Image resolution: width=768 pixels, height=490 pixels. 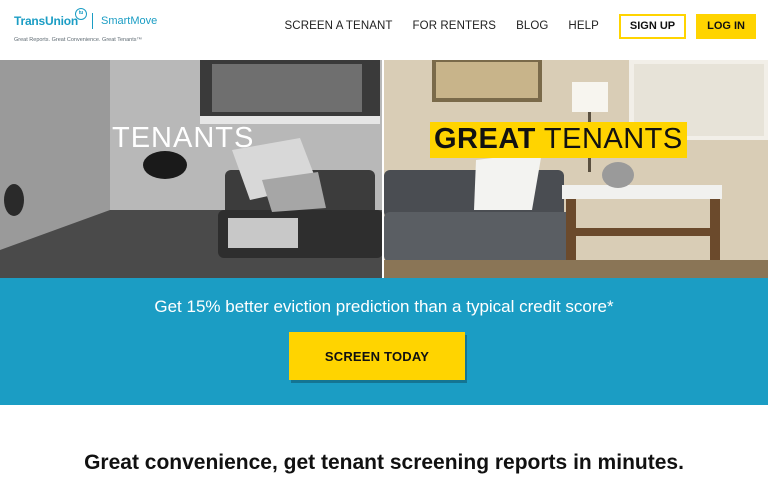 What do you see at coordinates (455, 26) in the screenshot?
I see `nav-for-renters: FOR RENTERS` at bounding box center [455, 26].